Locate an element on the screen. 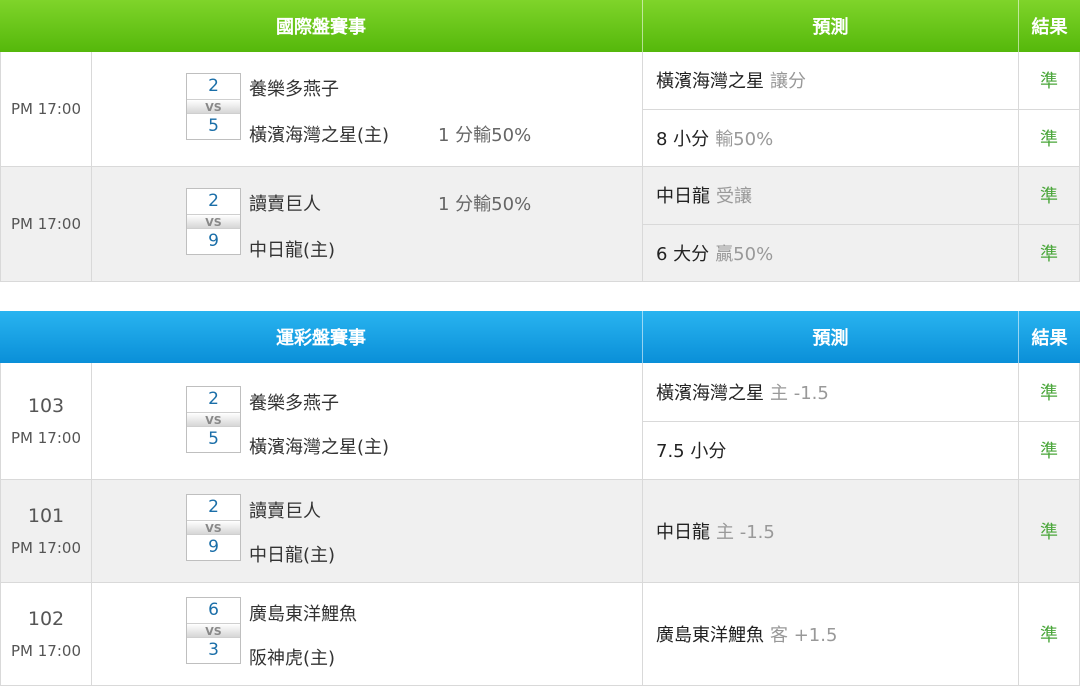  matchup-cell: 2 VS 5 養樂多燕子 橫濱海灣之星(主) 1 分輸50% is located at coordinates (367, 109).